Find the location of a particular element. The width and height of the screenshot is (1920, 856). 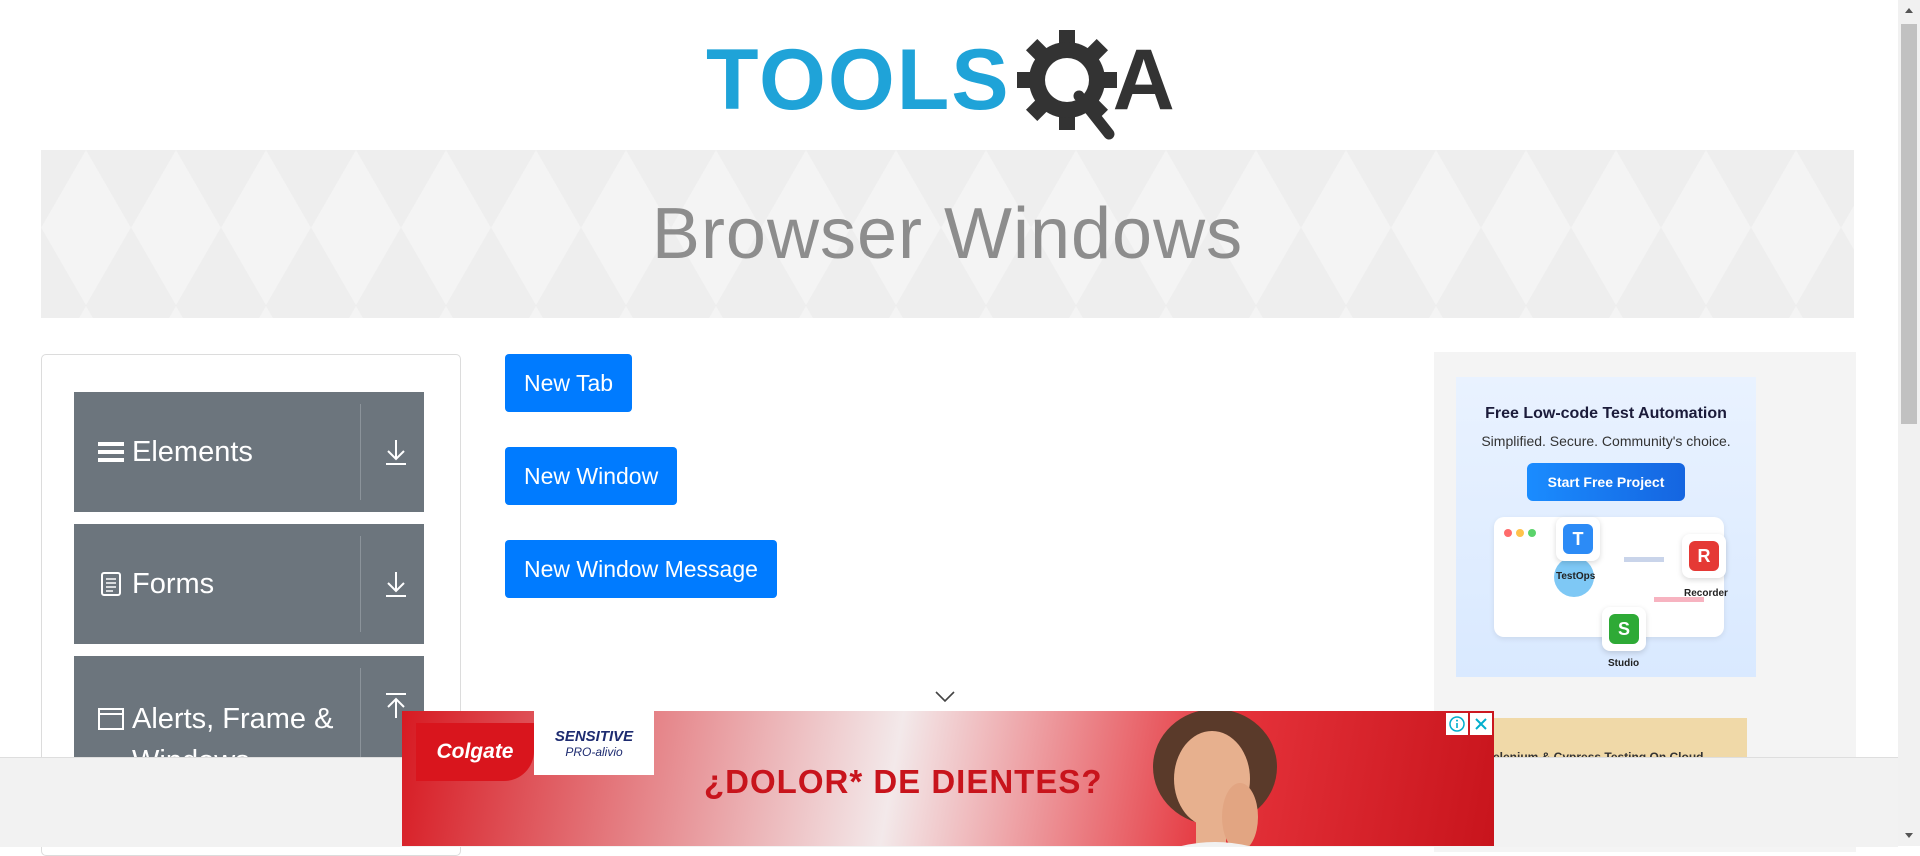

tile-label-testops: TestOps is located at coordinates (1576, 576).